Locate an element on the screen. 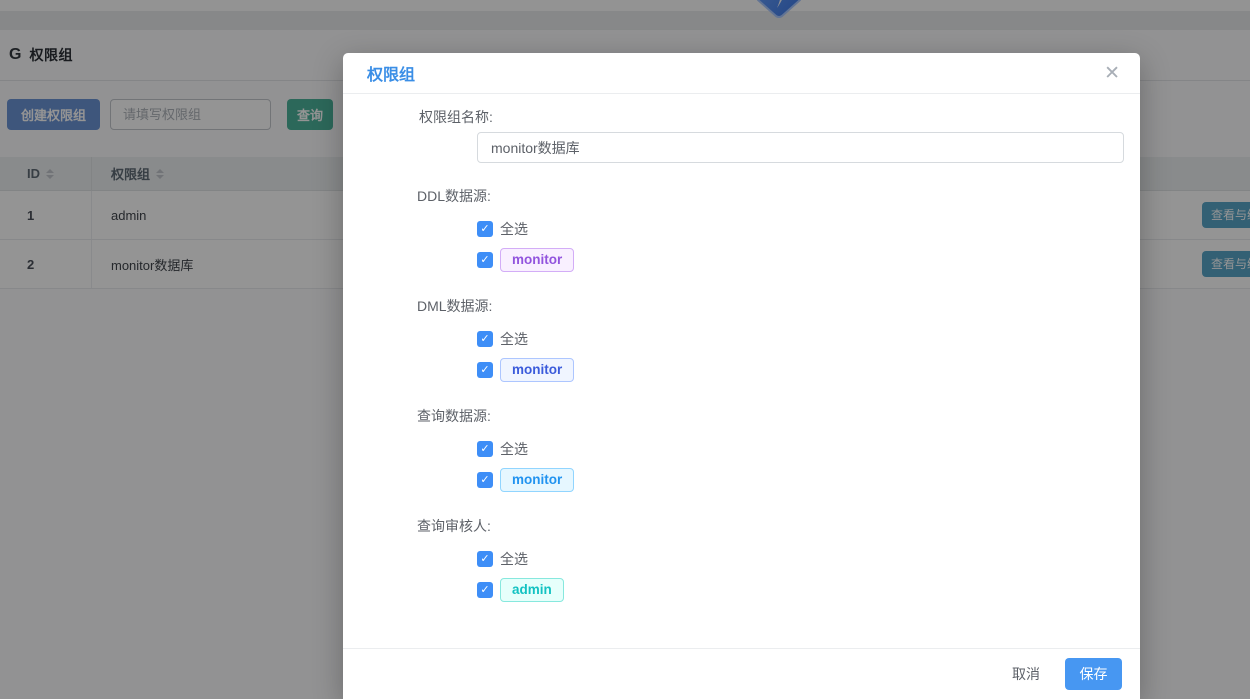  modal-footer: 取消 保存 is located at coordinates (741, 673).